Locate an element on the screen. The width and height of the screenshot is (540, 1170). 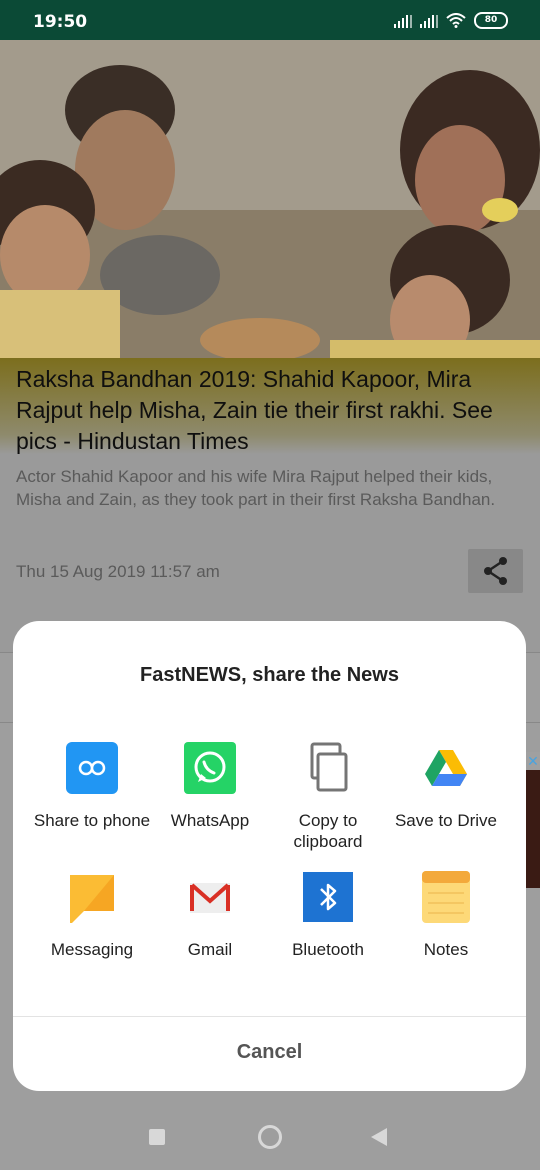
battery-icon: 80 is located at coordinates (491, 20).